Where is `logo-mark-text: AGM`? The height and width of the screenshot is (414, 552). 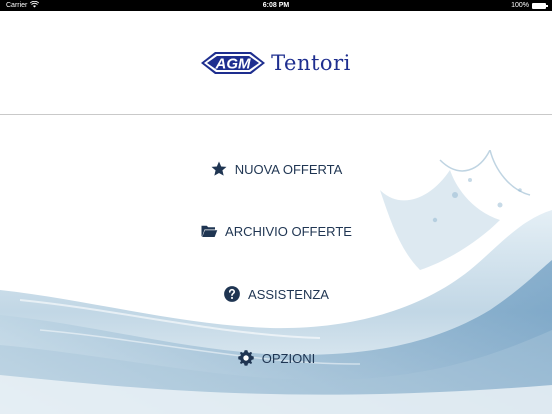 logo-mark-text: AGM is located at coordinates (233, 64).